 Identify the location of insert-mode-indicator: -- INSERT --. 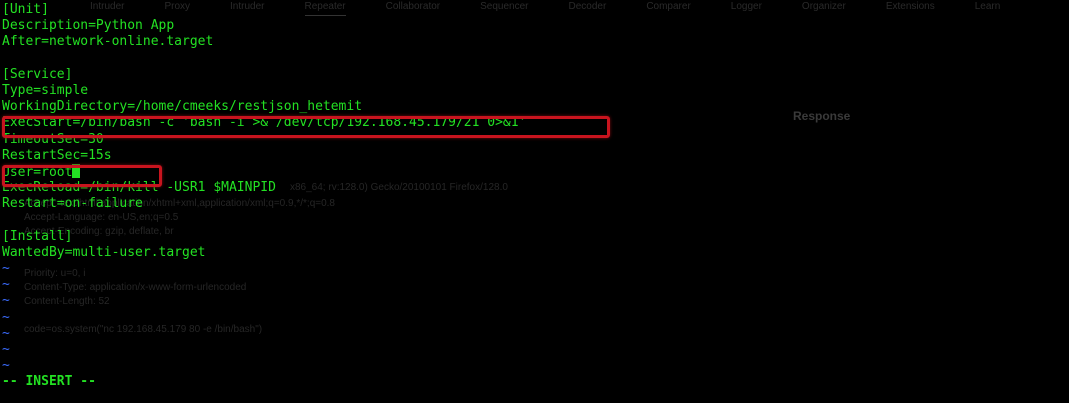
(49, 382).